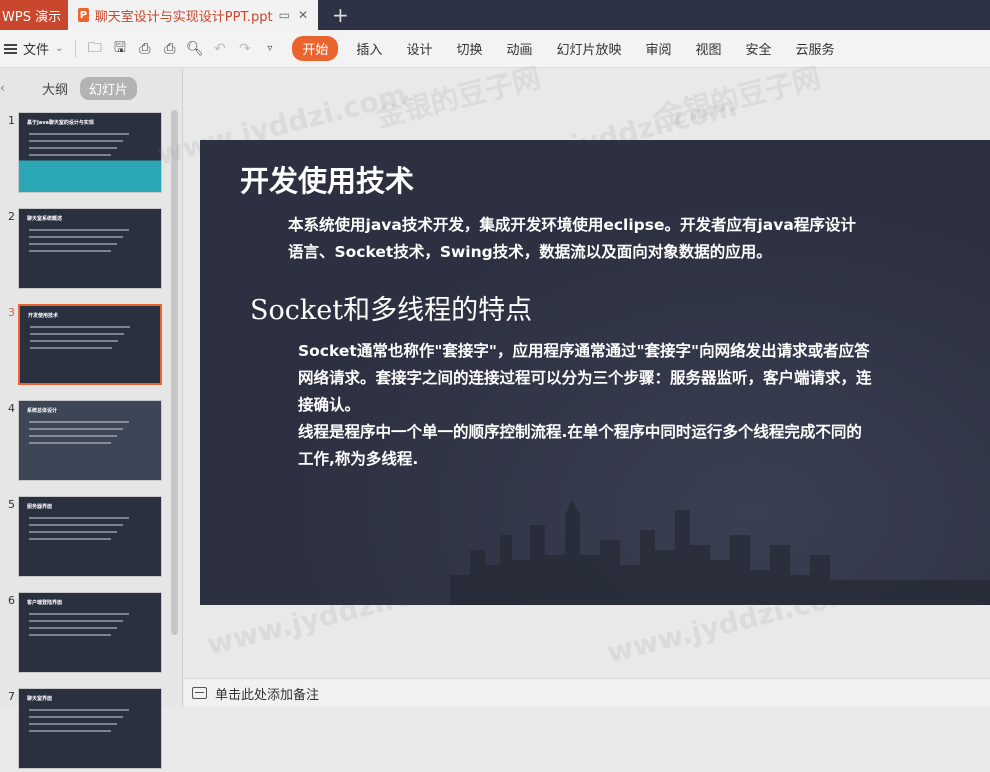 Image resolution: width=990 pixels, height=772 pixels. What do you see at coordinates (244, 49) in the screenshot?
I see `redo-icon: ↷` at bounding box center [244, 49].